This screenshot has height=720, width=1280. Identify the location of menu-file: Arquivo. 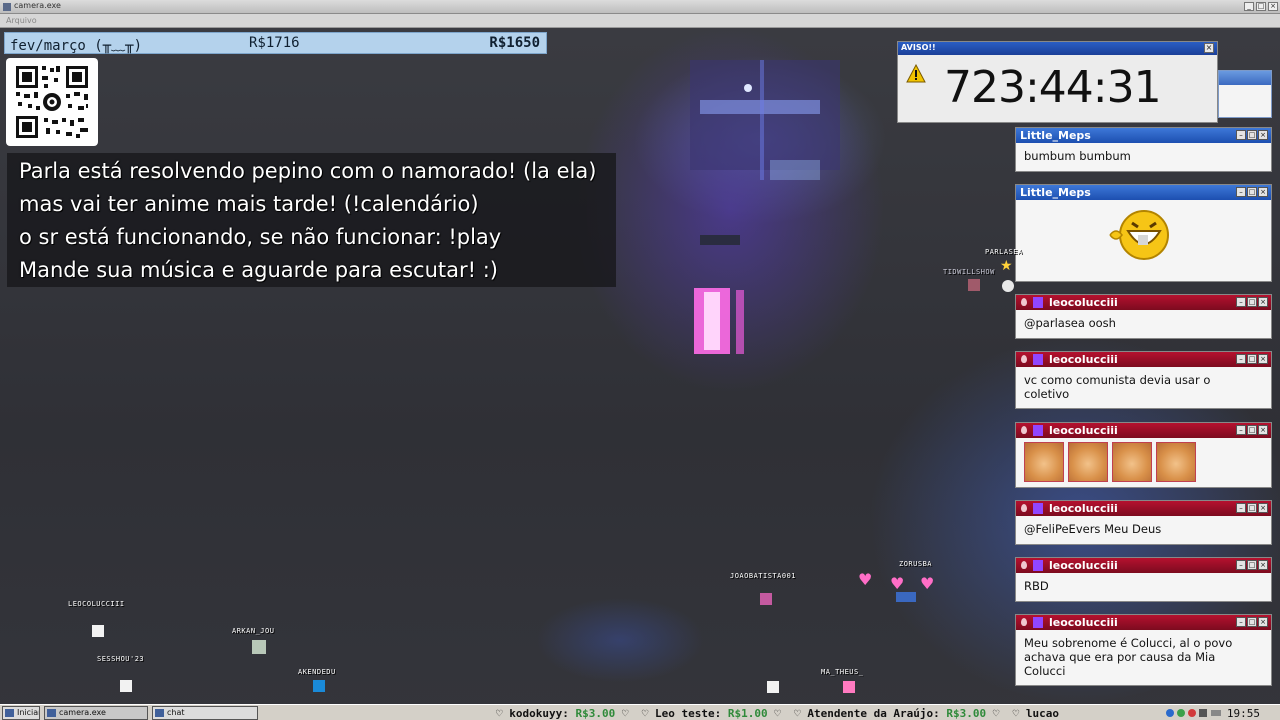
(21, 20).